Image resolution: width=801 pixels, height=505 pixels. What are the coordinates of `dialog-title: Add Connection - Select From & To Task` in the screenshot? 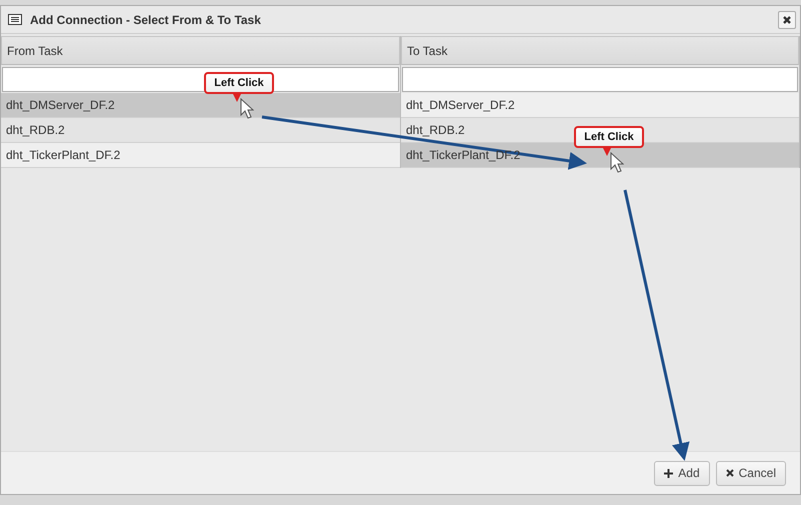 It's located at (146, 19).